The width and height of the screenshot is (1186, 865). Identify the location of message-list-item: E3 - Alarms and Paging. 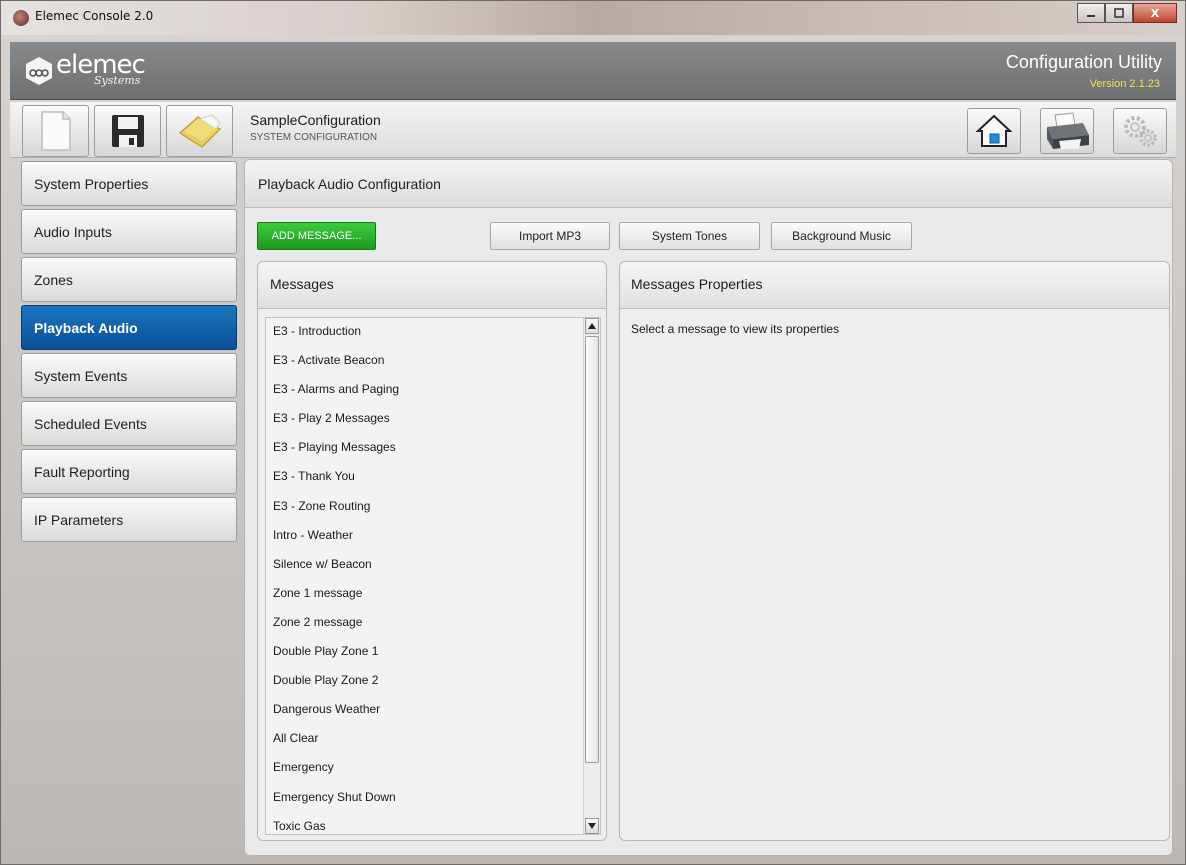
(424, 390).